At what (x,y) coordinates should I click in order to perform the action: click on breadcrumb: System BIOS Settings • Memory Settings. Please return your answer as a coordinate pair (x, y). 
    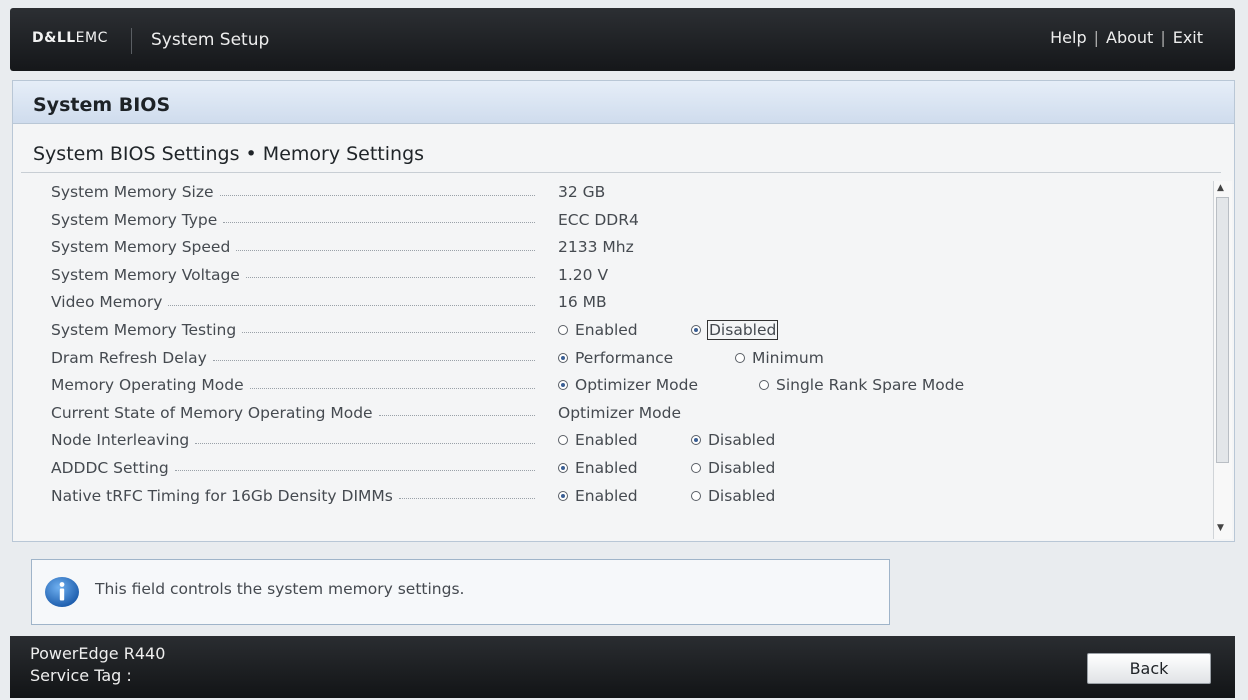
    Looking at the image, I should click on (229, 154).